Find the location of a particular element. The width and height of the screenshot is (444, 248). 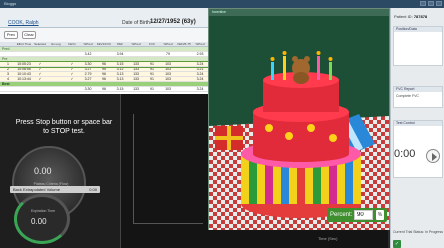

bev-strip: Back Extrapolated Volume 0.00 is located at coordinates (55, 189).